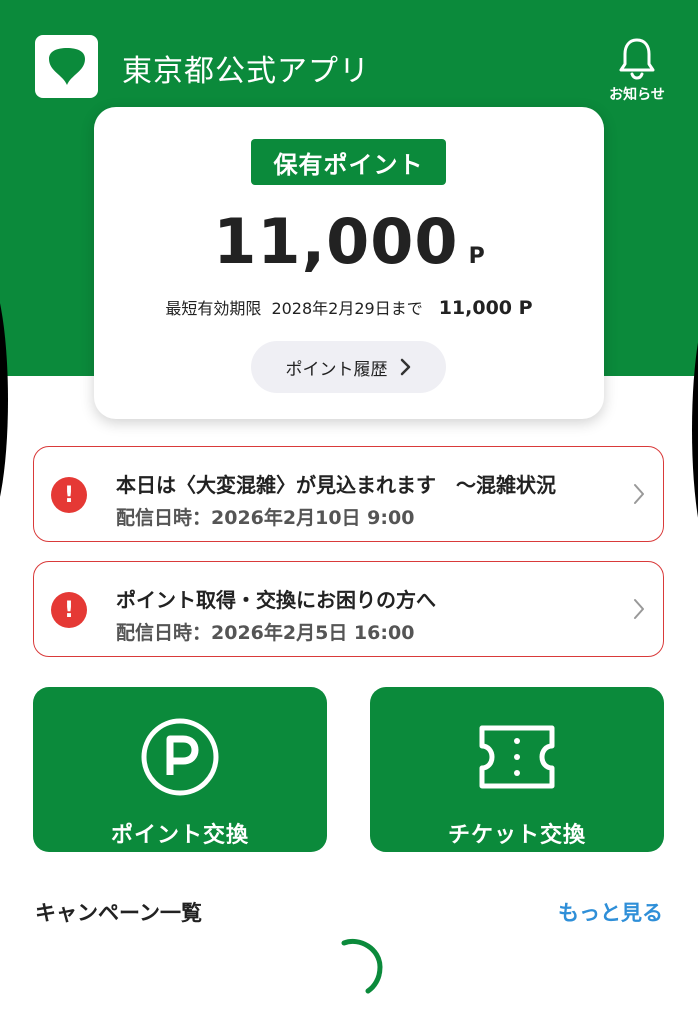 This screenshot has height=1024, width=698. What do you see at coordinates (213, 308) in the screenshot?
I see `expiry-label: 最短有効期限` at bounding box center [213, 308].